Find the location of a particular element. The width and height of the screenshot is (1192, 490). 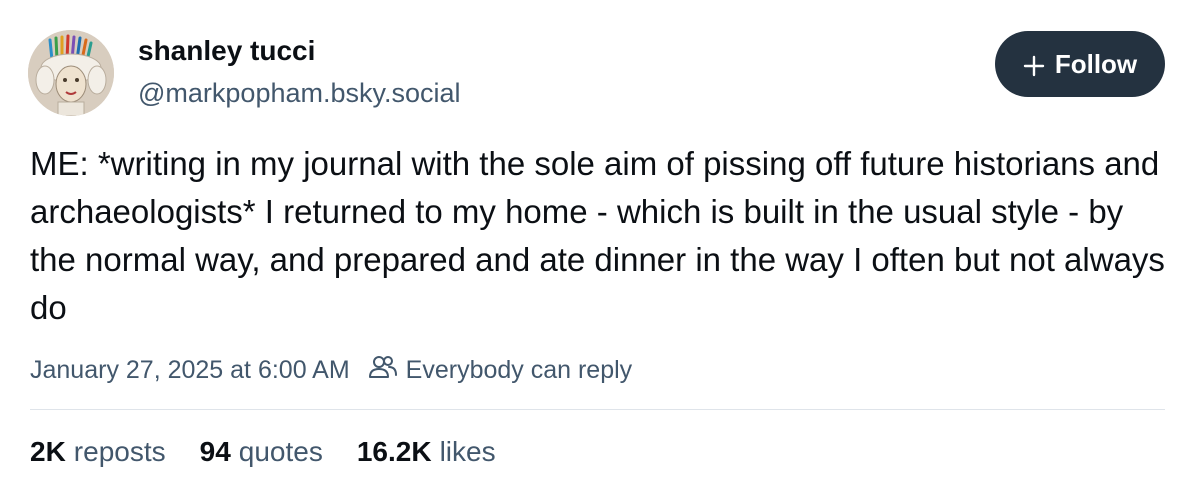

post-timestamp: January 27, 2025 at 6:00 AM is located at coordinates (190, 370).